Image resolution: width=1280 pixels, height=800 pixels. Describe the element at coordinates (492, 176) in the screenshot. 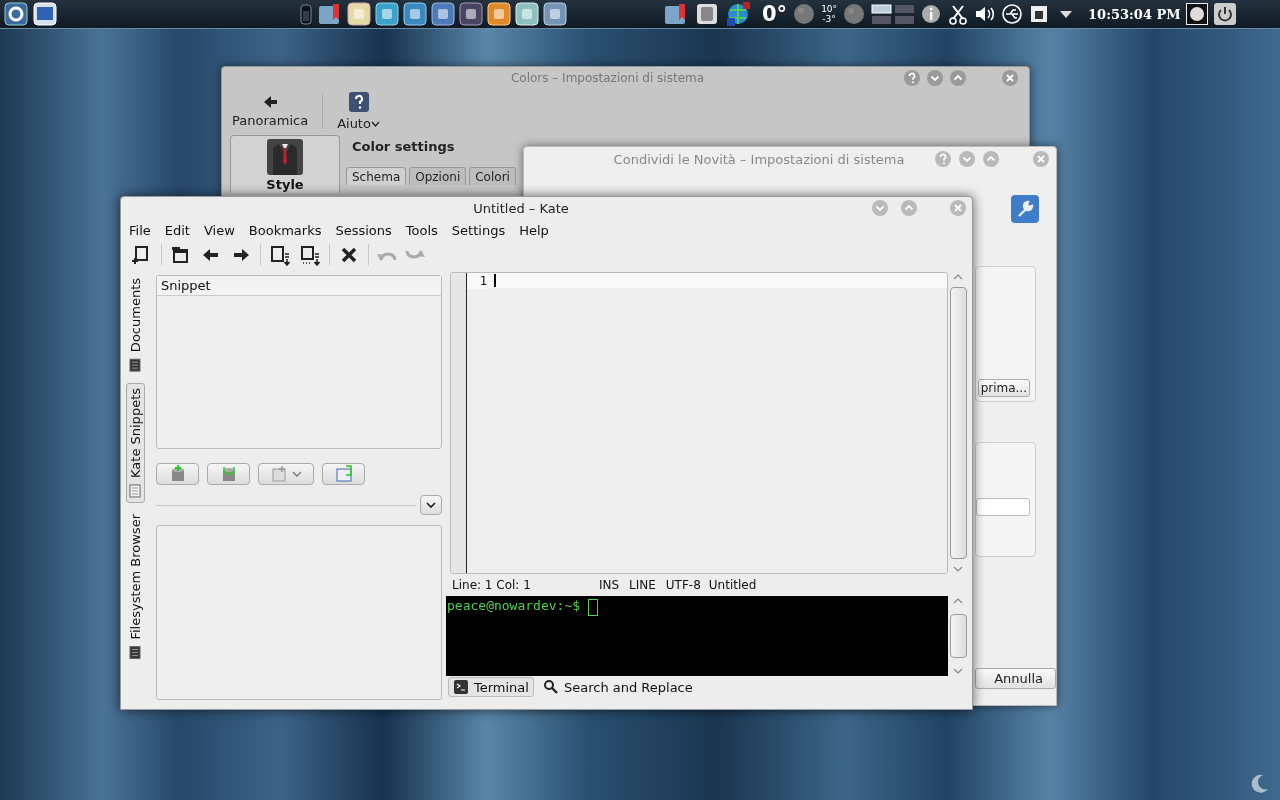

I see `tab: Colori` at that location.